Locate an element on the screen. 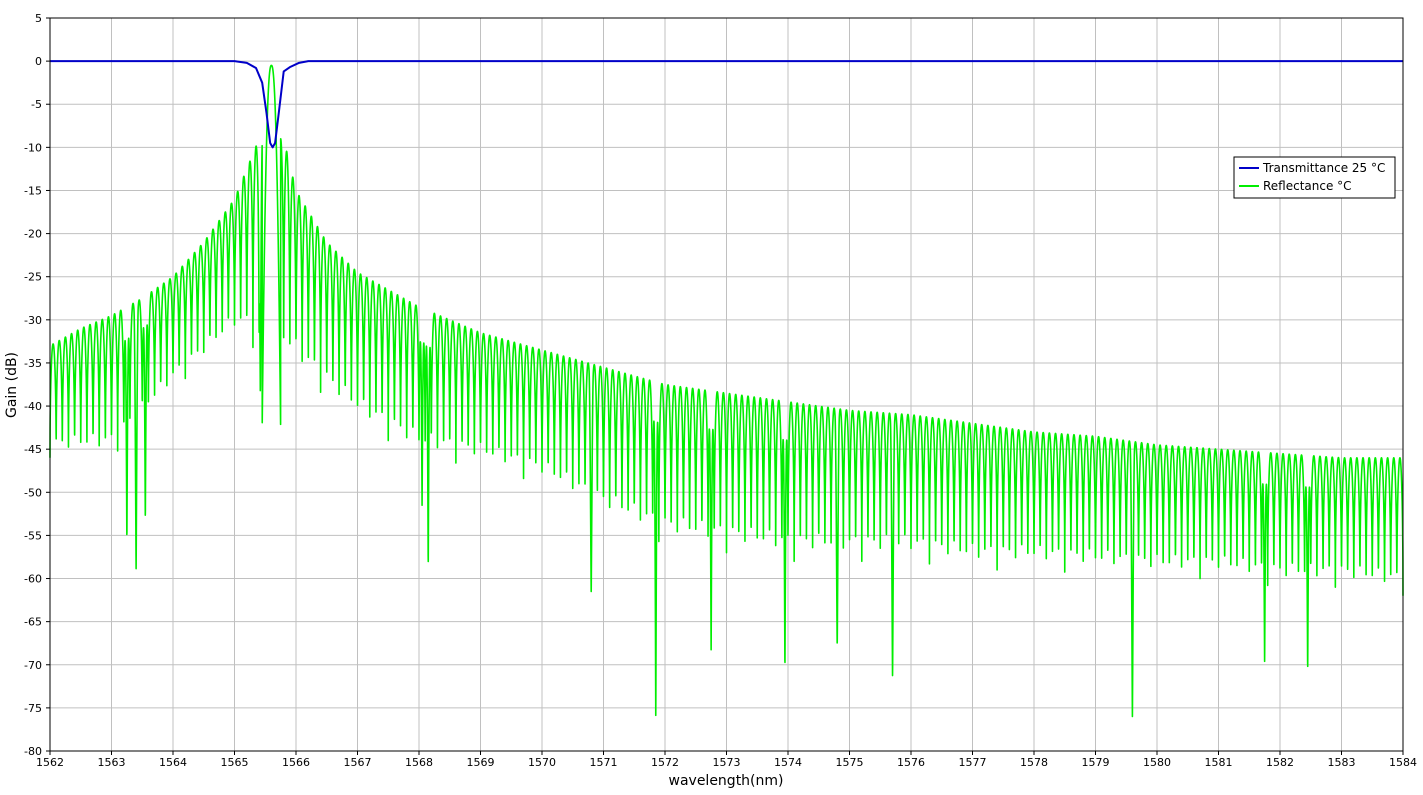 Image resolution: width=1423 pixels, height=795 pixels. y-tick-label: -75 is located at coordinates (33, 708).